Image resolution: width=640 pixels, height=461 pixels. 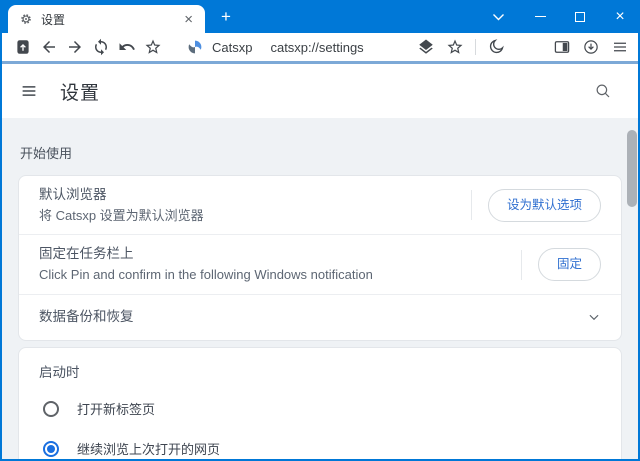 I want to click on refresh-button, so click(x=101, y=47).